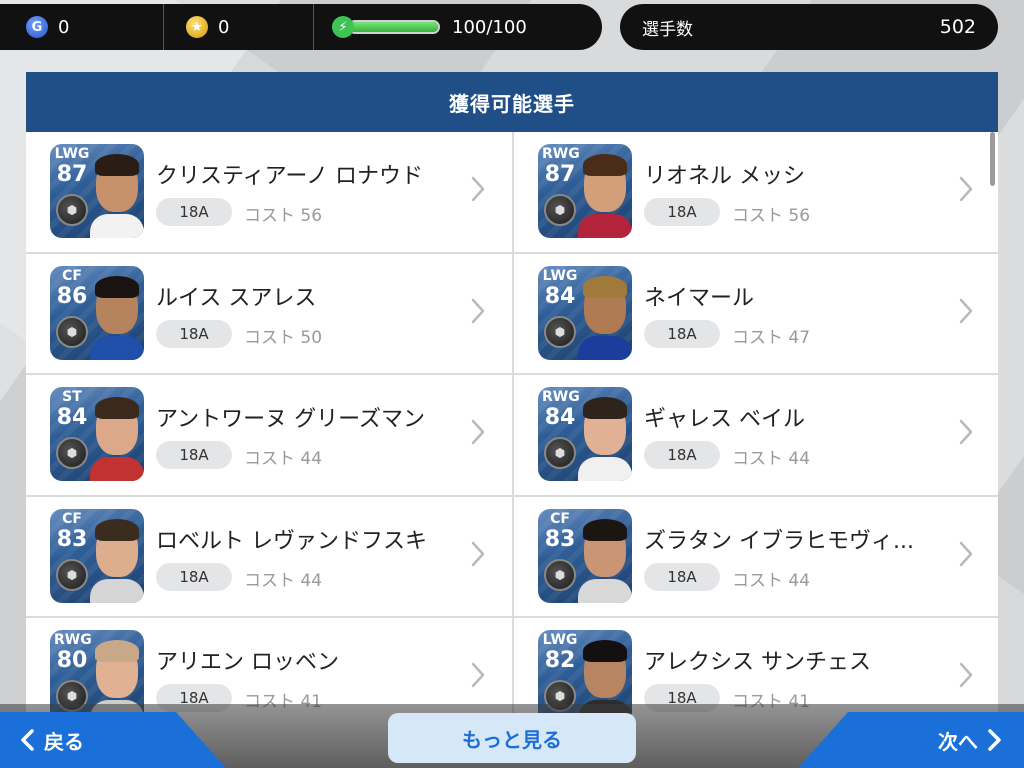  What do you see at coordinates (37, 27) in the screenshot?
I see `gp-icon: G` at bounding box center [37, 27].